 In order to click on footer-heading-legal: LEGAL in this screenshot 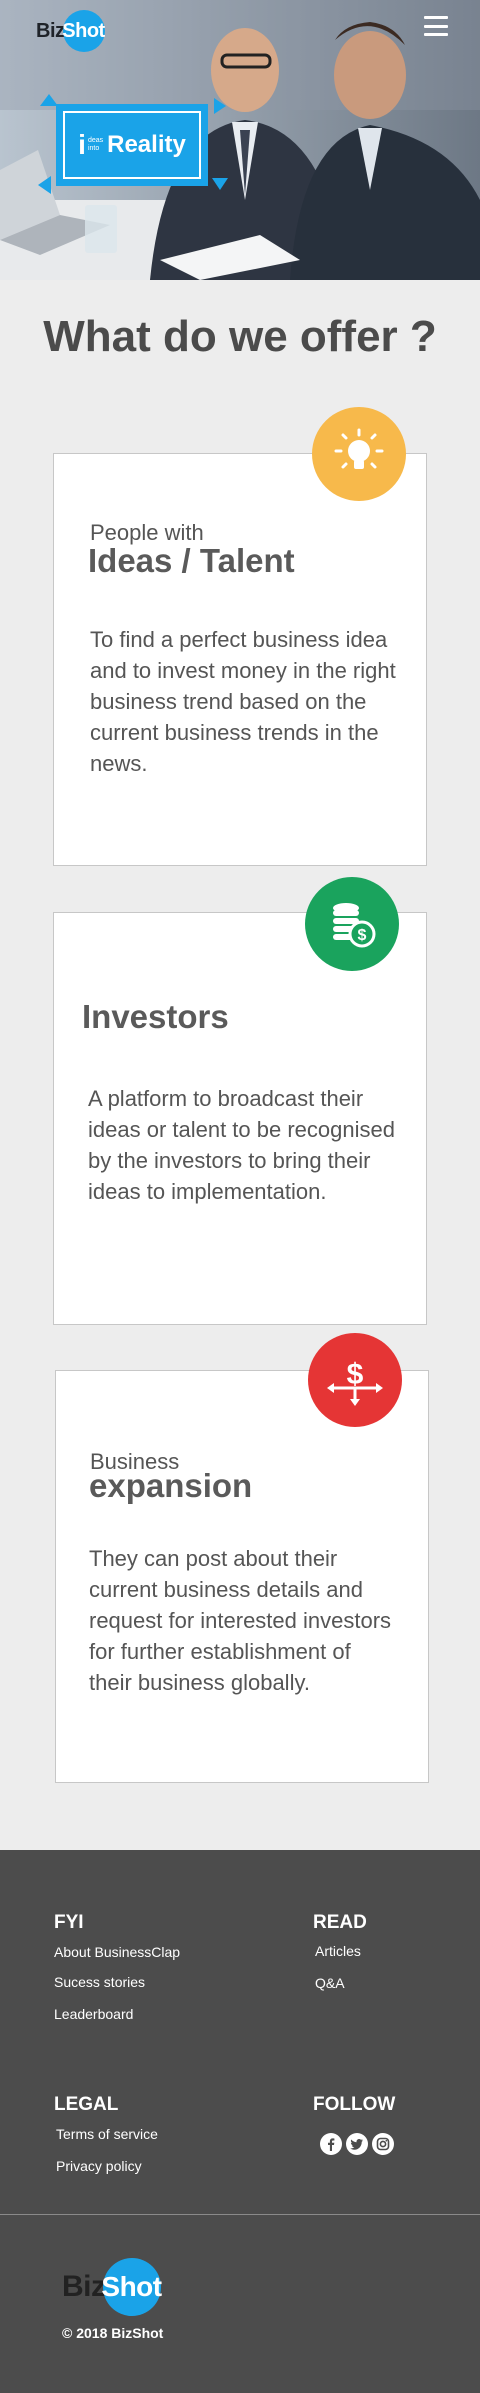, I will do `click(86, 2104)`.